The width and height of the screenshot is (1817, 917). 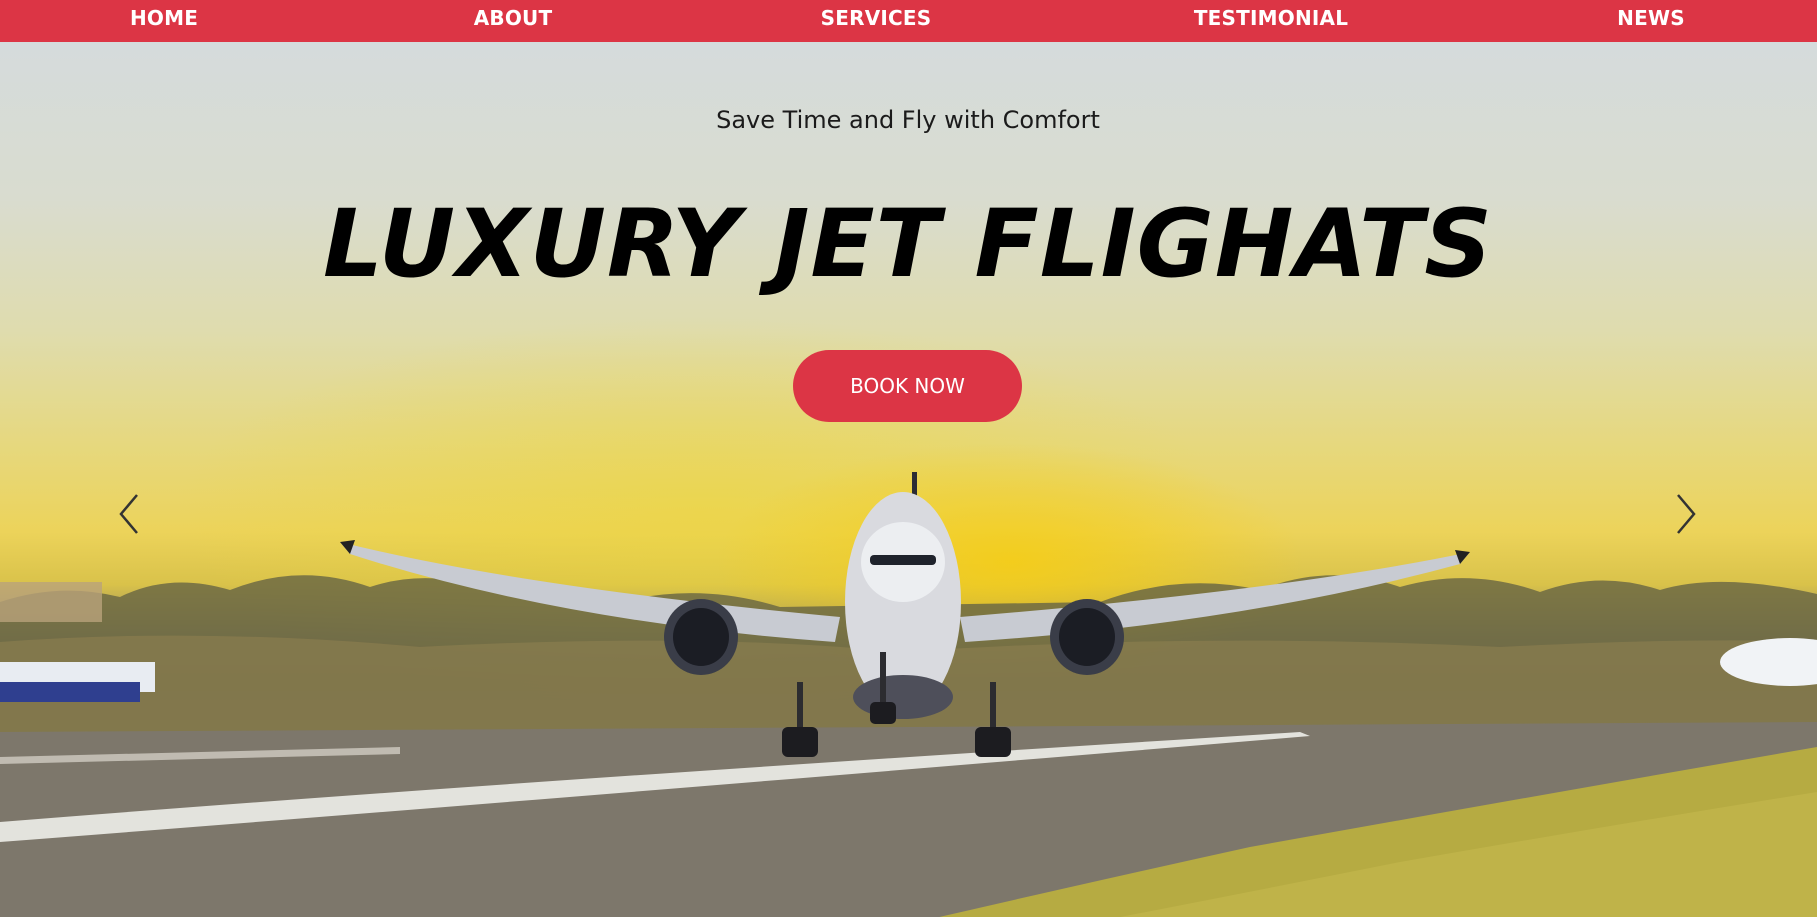 What do you see at coordinates (513, 21) in the screenshot?
I see `nav-item-about: ABOUT` at bounding box center [513, 21].